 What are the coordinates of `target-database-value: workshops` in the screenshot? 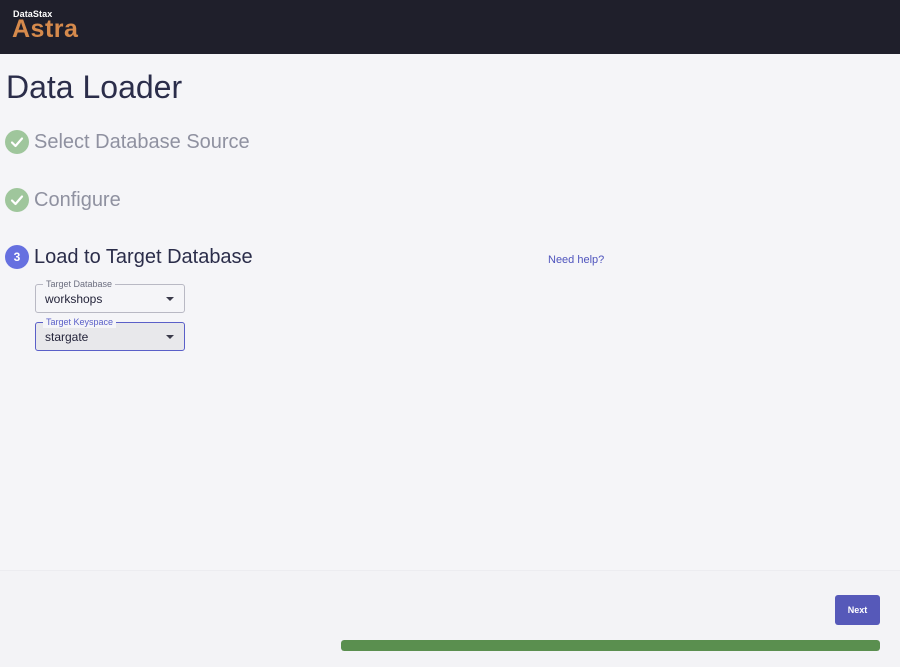 It's located at (74, 299).